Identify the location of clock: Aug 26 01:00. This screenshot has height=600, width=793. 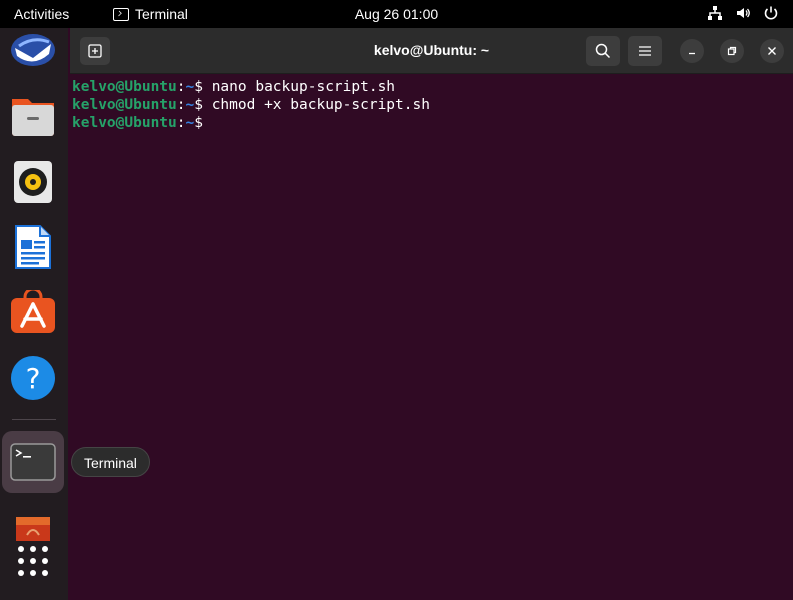
(396, 14).